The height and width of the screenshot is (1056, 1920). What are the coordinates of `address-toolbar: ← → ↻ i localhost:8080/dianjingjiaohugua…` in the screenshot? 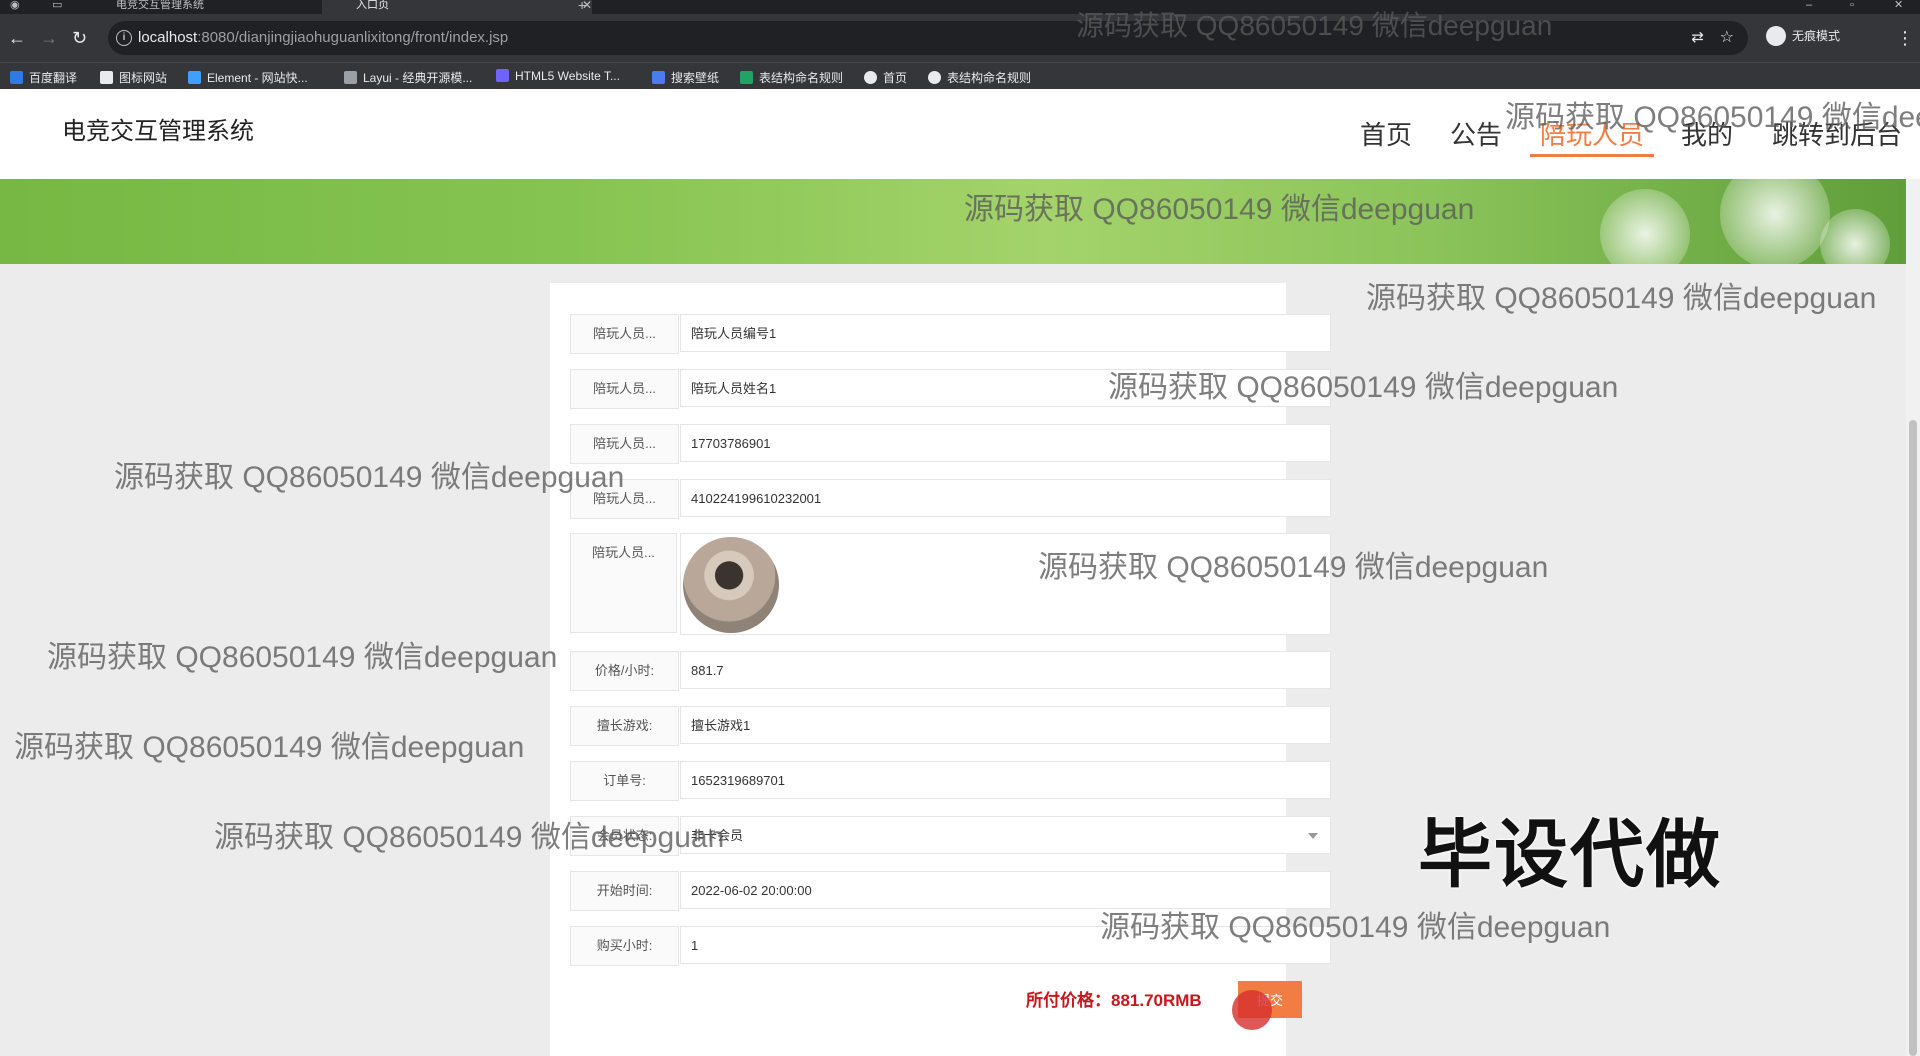 It's located at (960, 38).